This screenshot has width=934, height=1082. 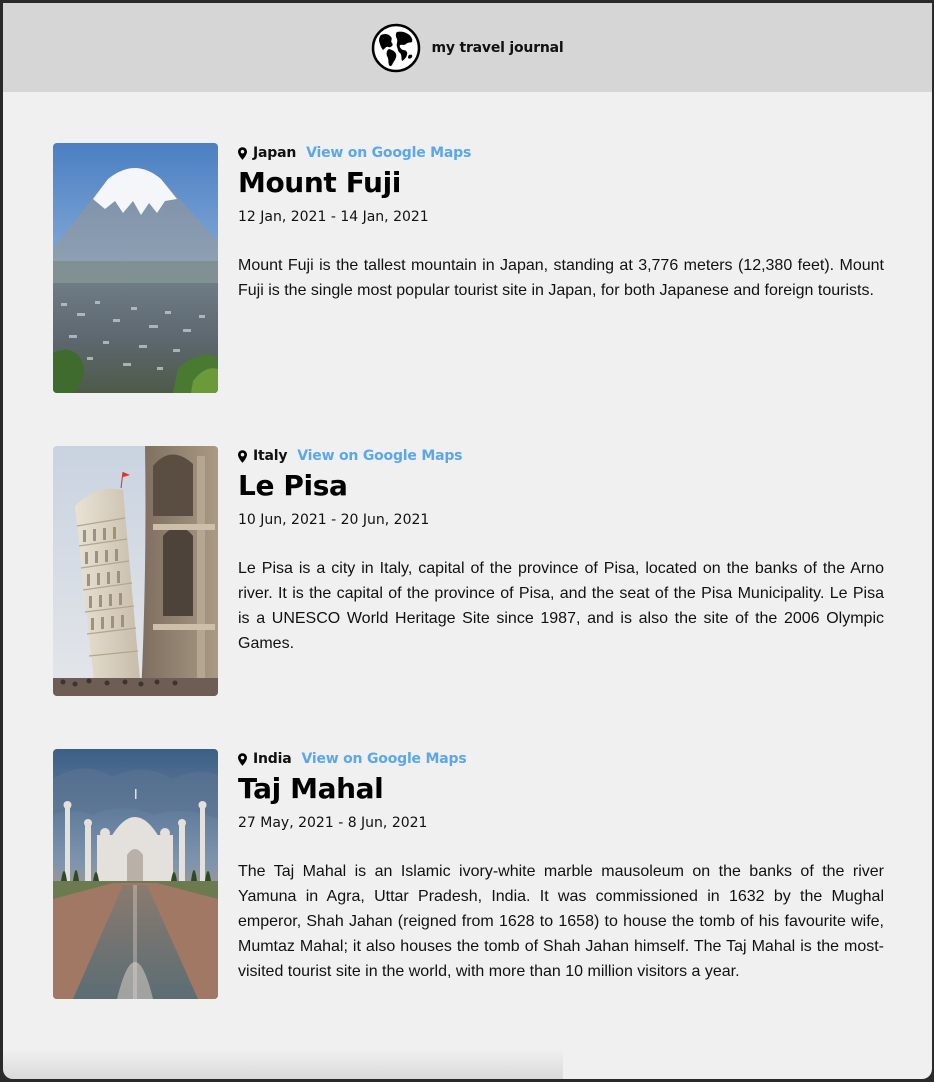 What do you see at coordinates (135, 874) in the screenshot?
I see `entry-photo-taj-mahal` at bounding box center [135, 874].